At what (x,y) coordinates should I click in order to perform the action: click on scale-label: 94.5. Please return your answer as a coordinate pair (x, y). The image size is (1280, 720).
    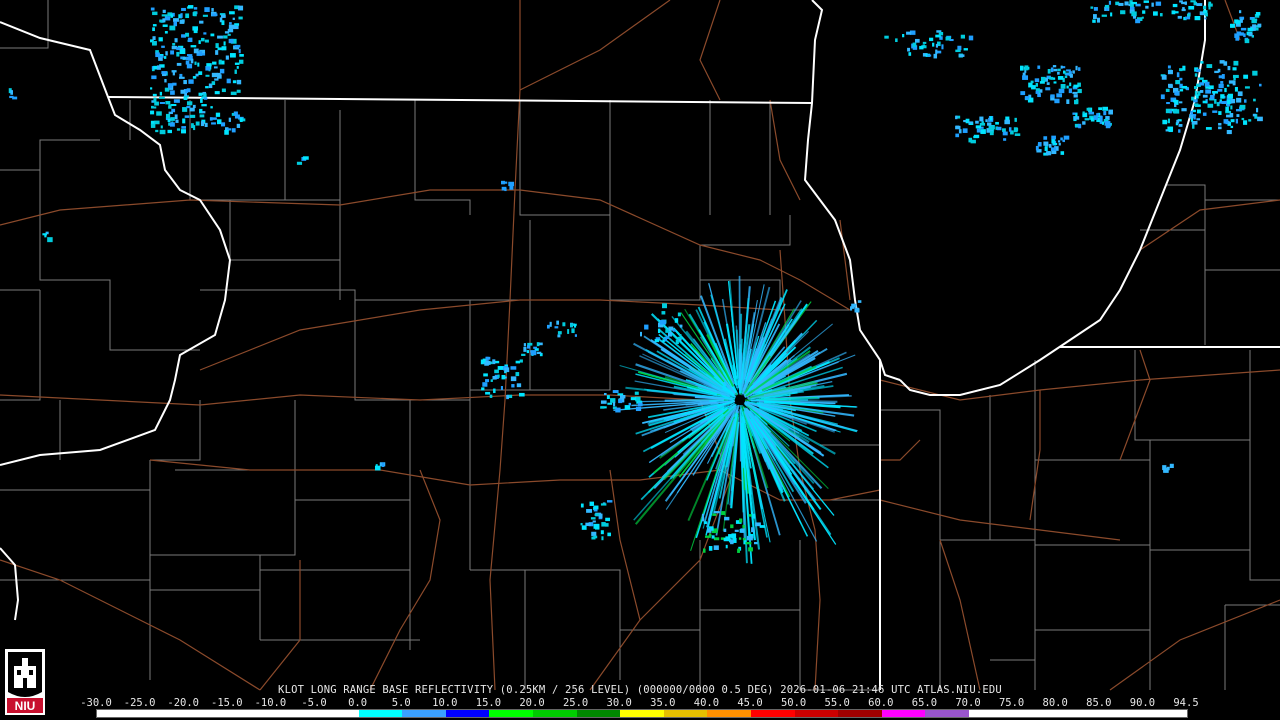
    Looking at the image, I should click on (1186, 703).